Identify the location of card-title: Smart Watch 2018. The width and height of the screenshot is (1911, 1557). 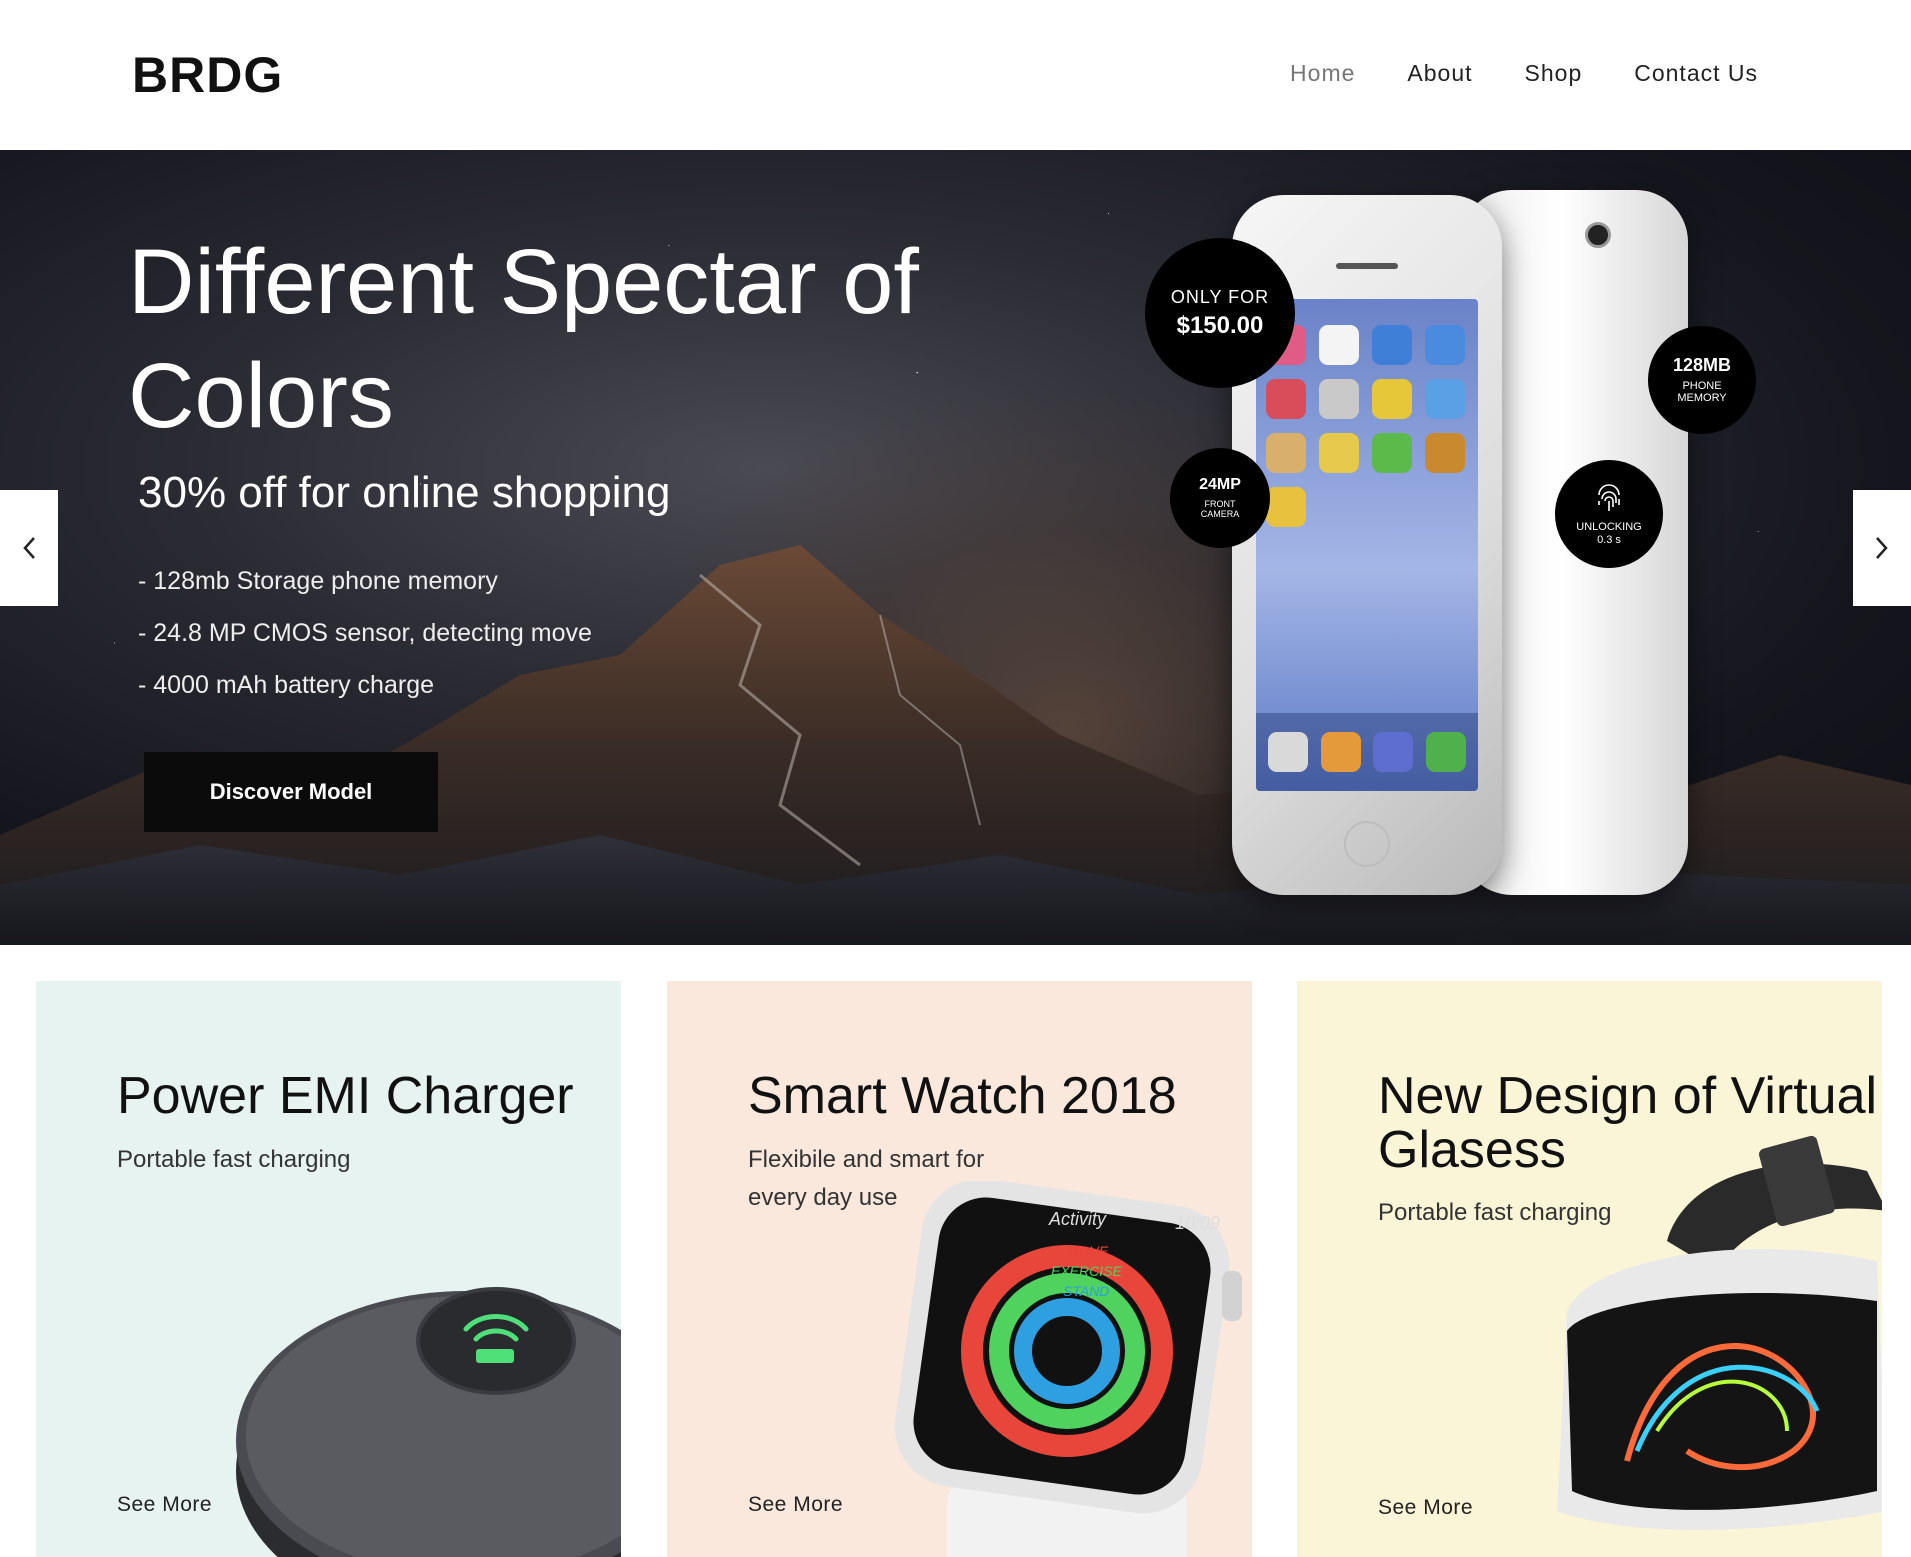
(962, 1096).